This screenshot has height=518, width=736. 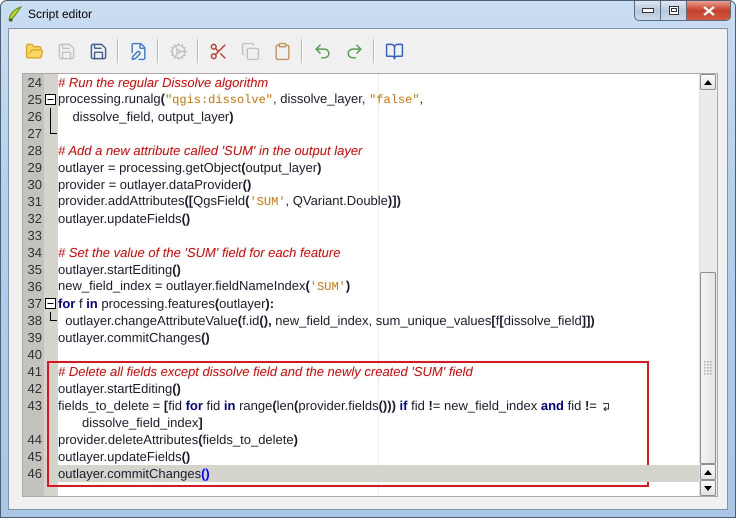 What do you see at coordinates (204, 286) in the screenshot?
I see `code-line: new_field_index = outlayer.fieldNameIndex('SUM')` at bounding box center [204, 286].